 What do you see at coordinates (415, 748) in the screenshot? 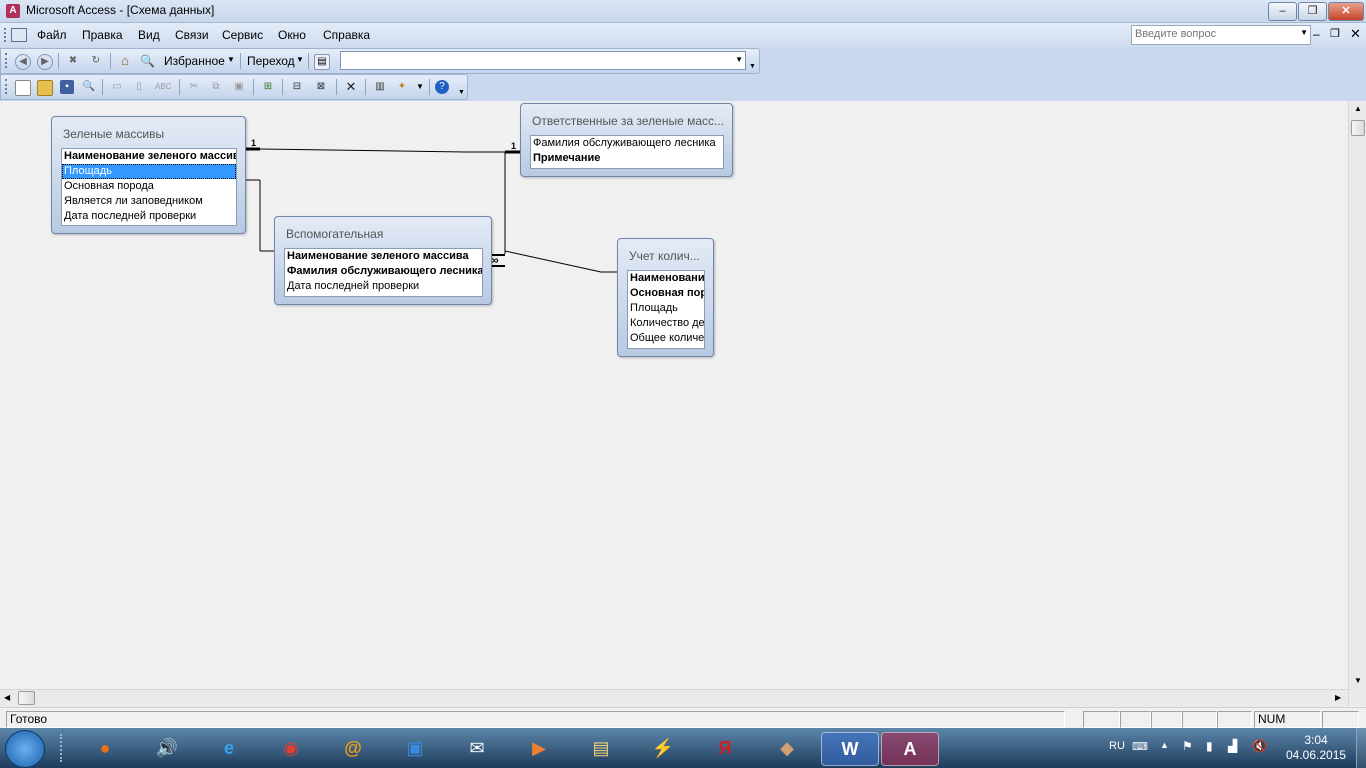
I see `maxthon-icon: ▣` at bounding box center [415, 748].